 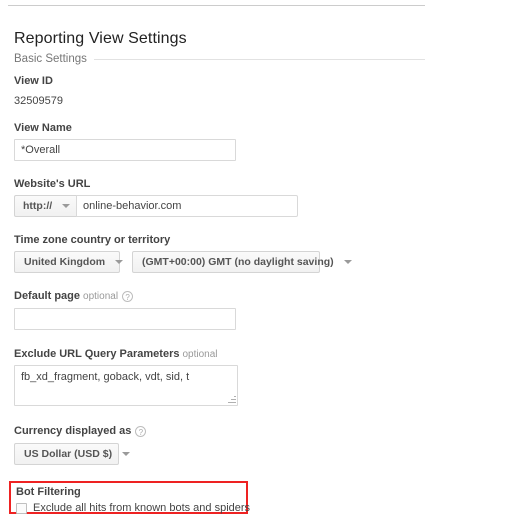 I want to click on field-website-url: Website's URL, so click(x=52, y=184).